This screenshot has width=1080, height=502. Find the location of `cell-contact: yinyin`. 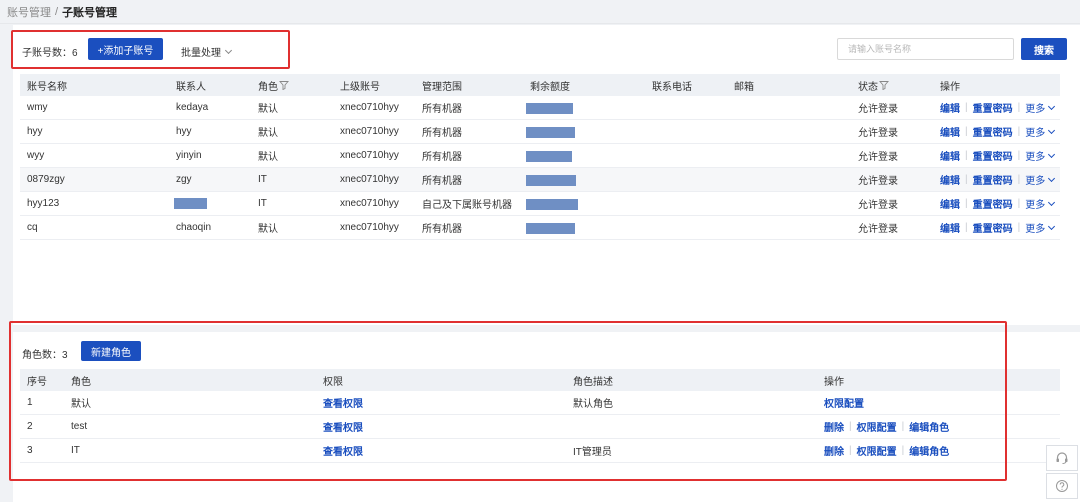

cell-contact: yinyin is located at coordinates (189, 155).